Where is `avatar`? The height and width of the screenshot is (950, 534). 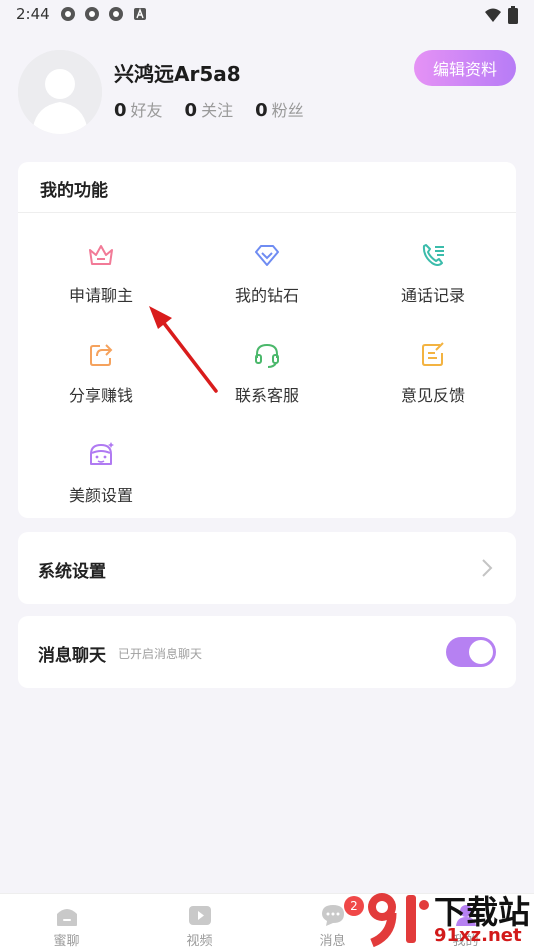
avatar is located at coordinates (60, 92).